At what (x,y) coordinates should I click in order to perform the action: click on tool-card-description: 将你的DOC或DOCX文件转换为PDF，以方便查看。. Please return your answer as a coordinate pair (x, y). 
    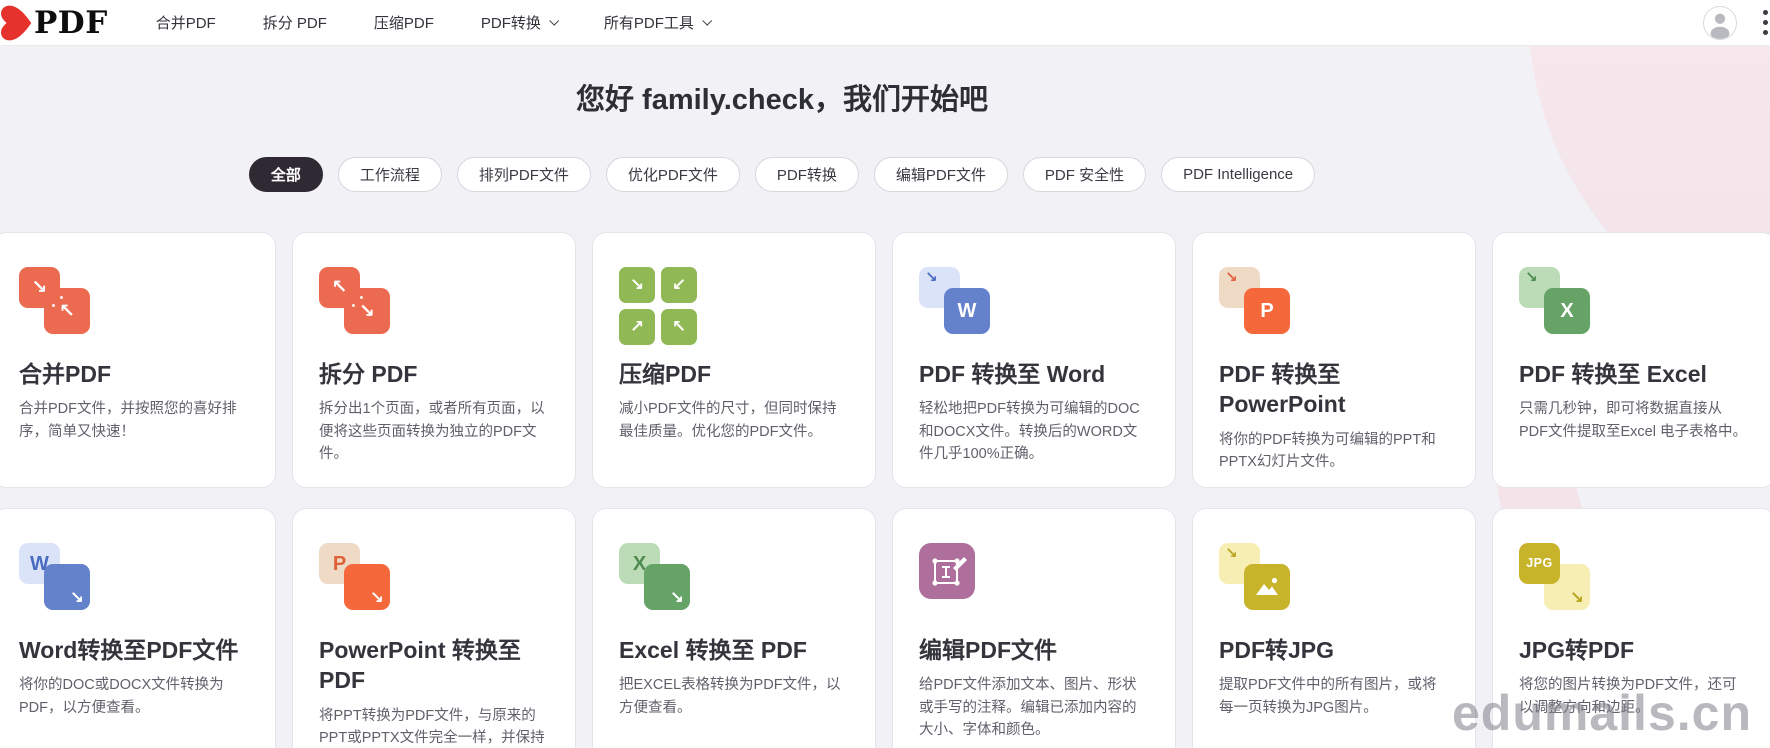
    Looking at the image, I should click on (121, 696).